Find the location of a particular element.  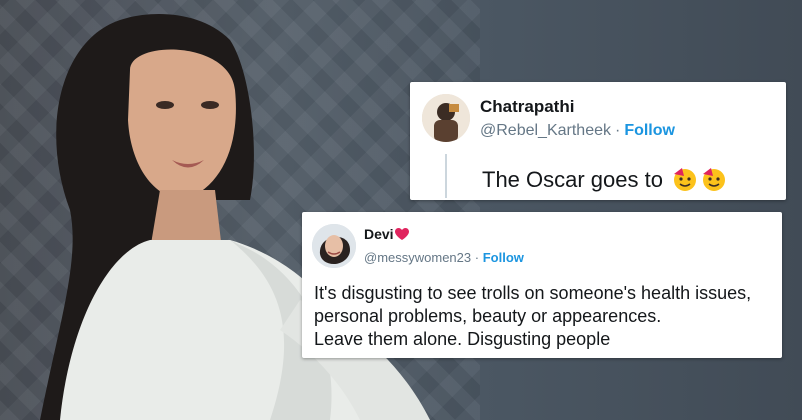

user-handle: @messywomen23 · Follow is located at coordinates (444, 257).